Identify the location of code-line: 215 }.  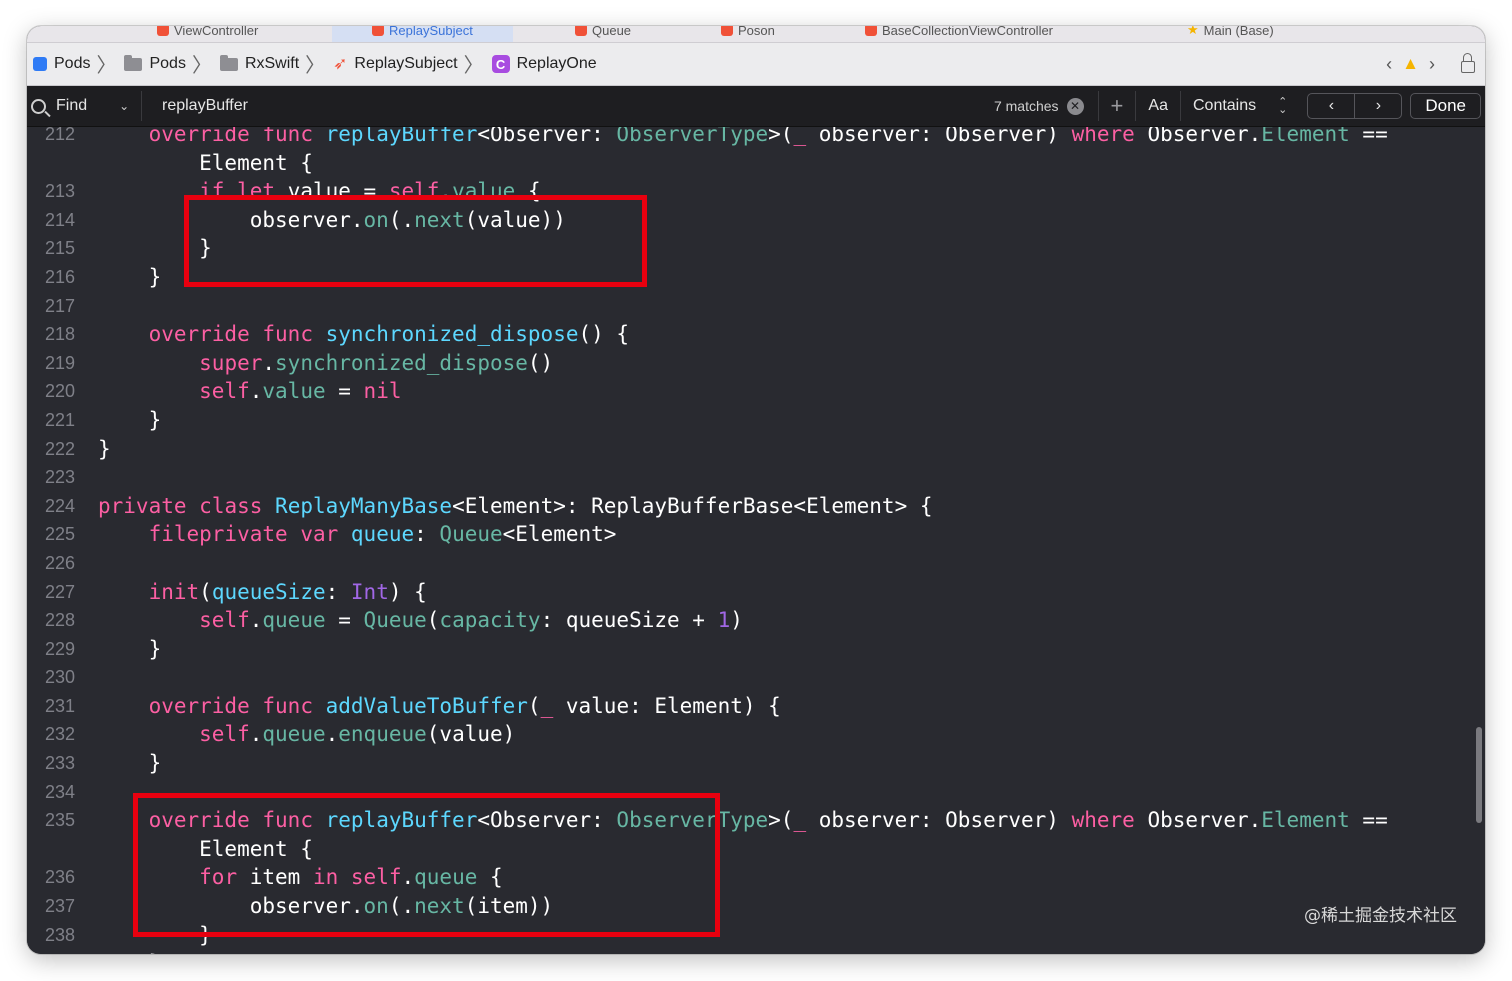
(756, 248).